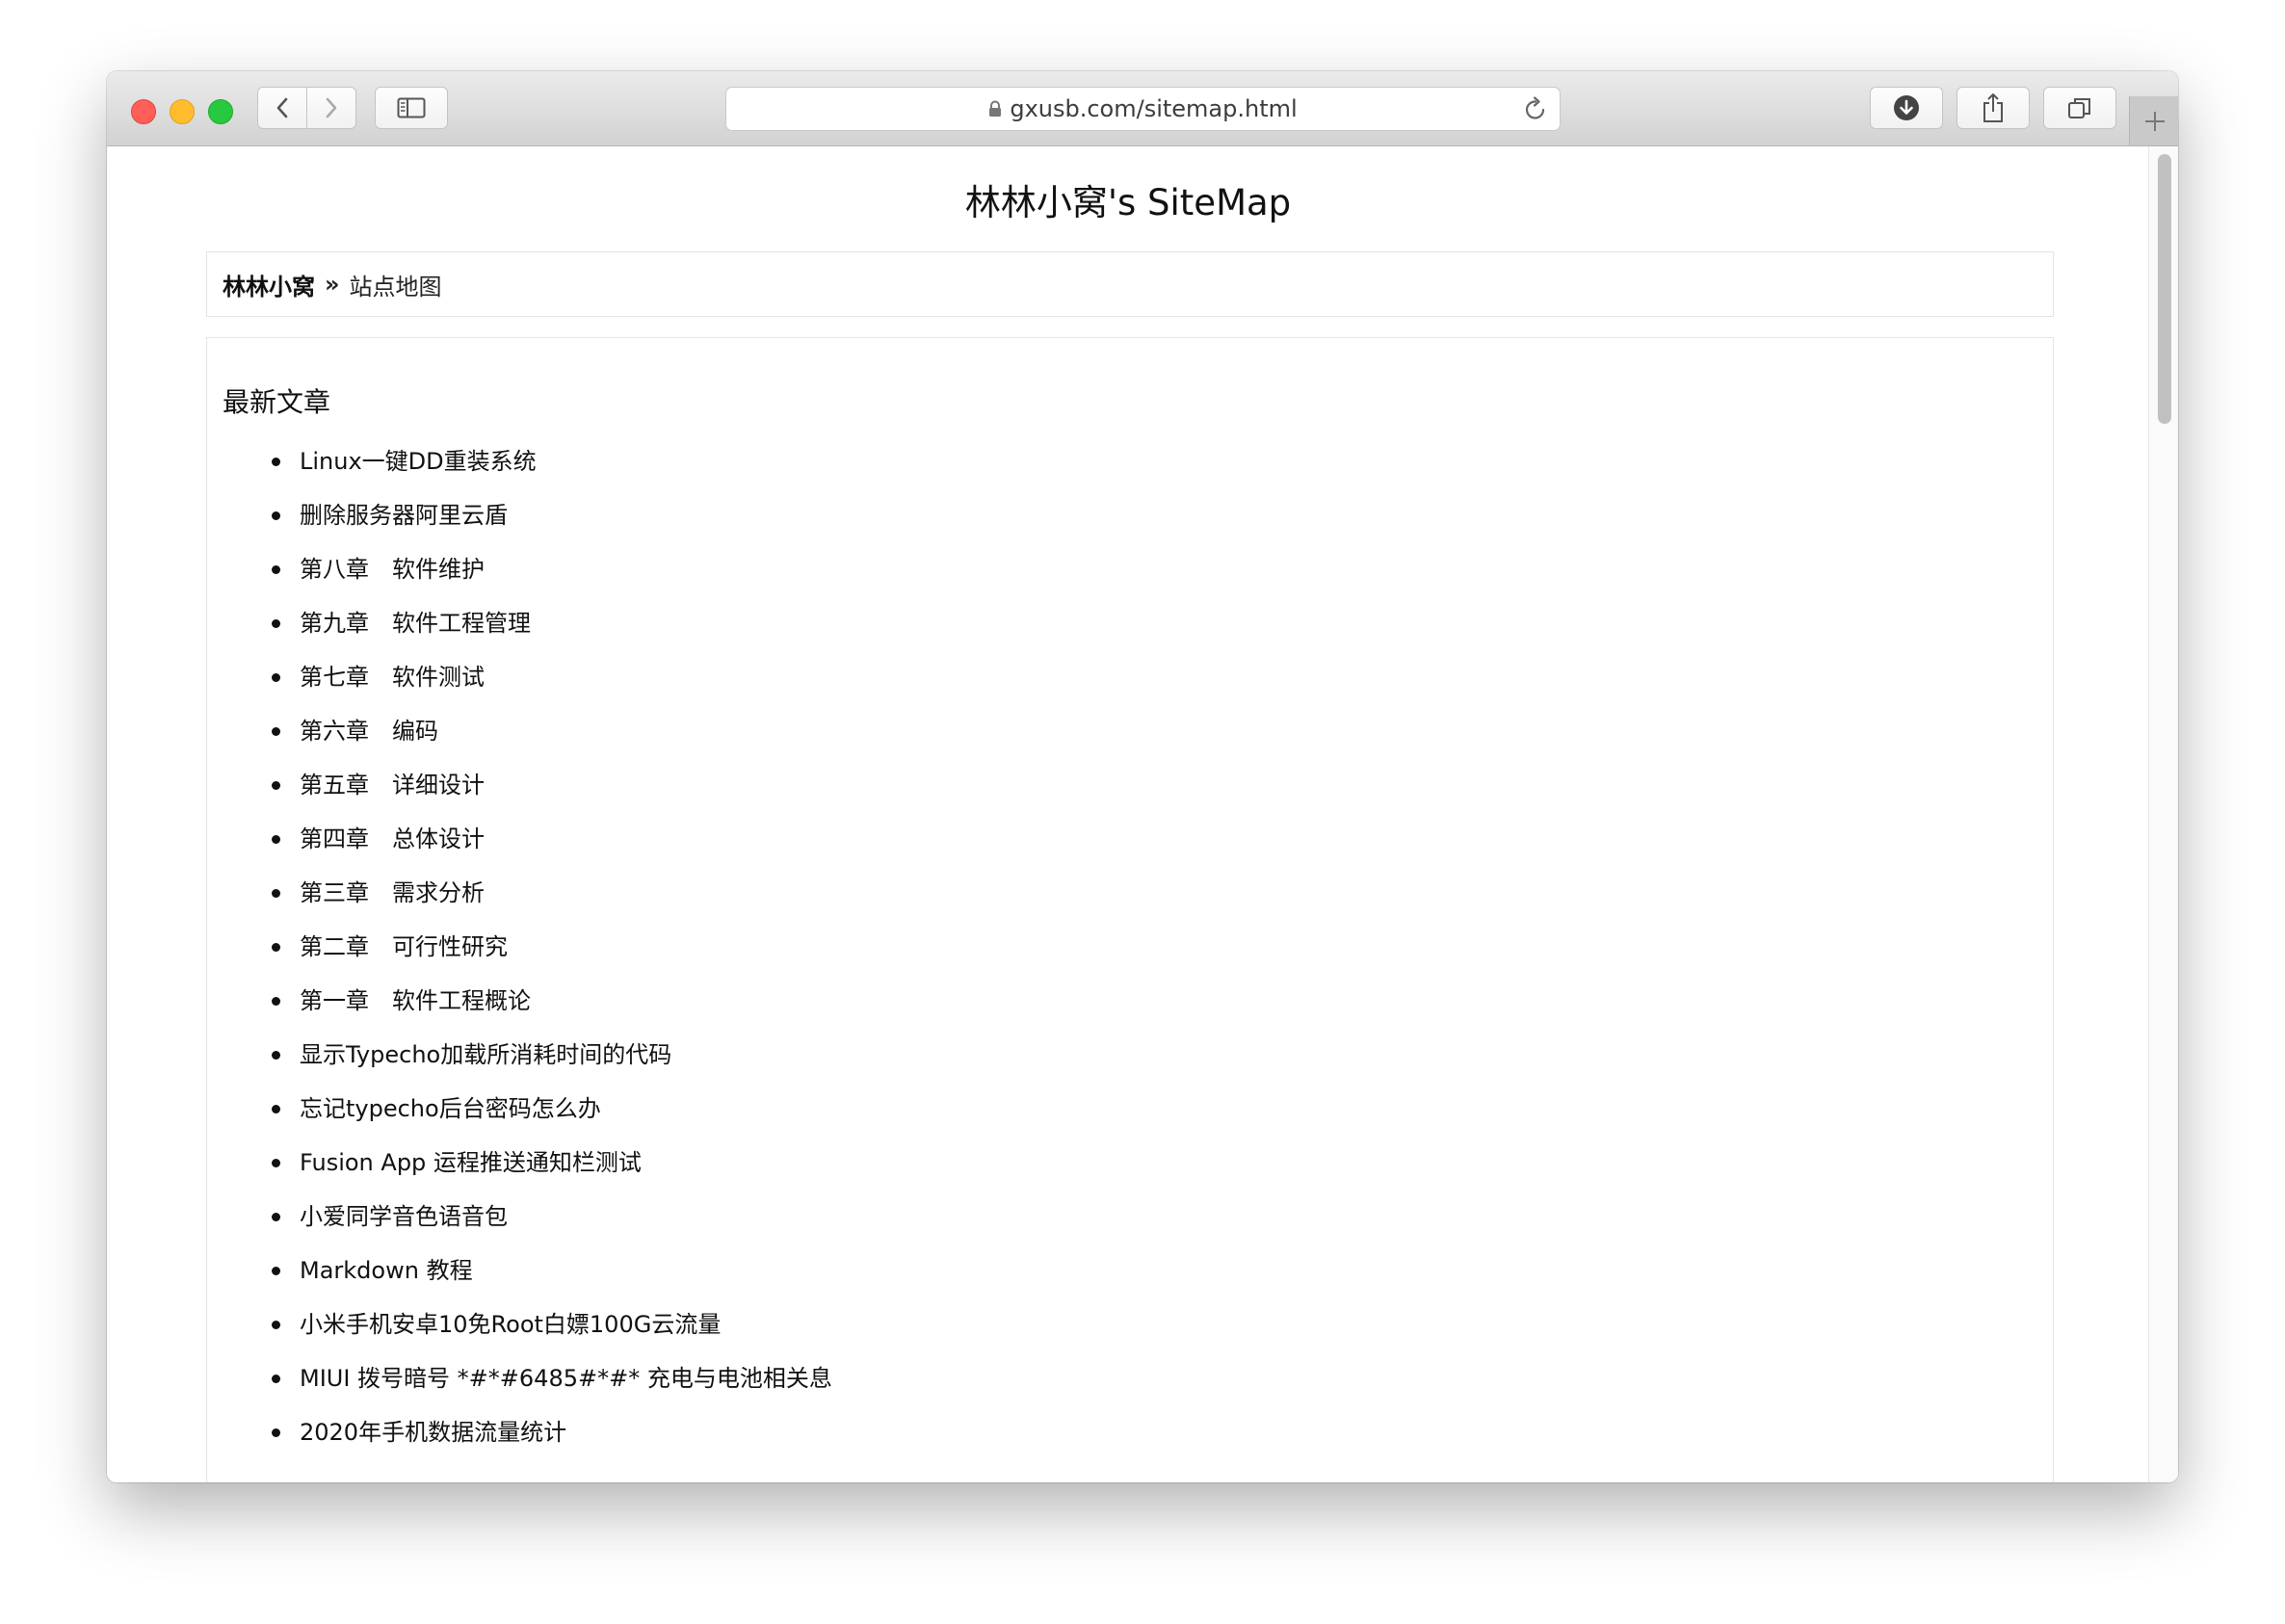  I want to click on page-title: 林林小窝's SiteMap, so click(1128, 202).